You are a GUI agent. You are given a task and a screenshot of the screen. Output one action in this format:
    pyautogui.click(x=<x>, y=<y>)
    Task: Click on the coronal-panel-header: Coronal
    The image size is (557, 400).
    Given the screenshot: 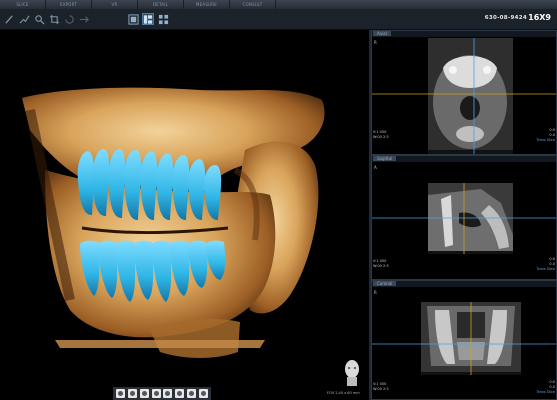 What is the action you would take?
    pyautogui.click(x=464, y=283)
    